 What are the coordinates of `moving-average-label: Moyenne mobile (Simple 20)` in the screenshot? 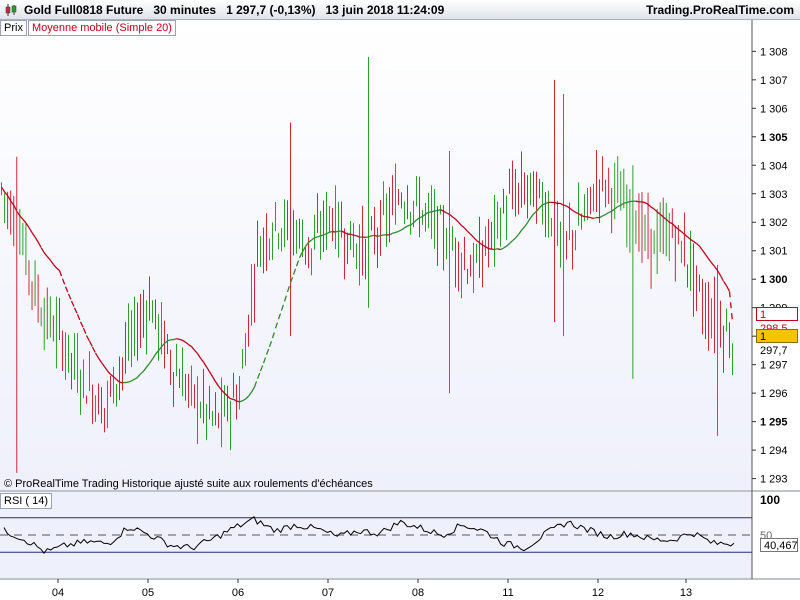 It's located at (101, 28).